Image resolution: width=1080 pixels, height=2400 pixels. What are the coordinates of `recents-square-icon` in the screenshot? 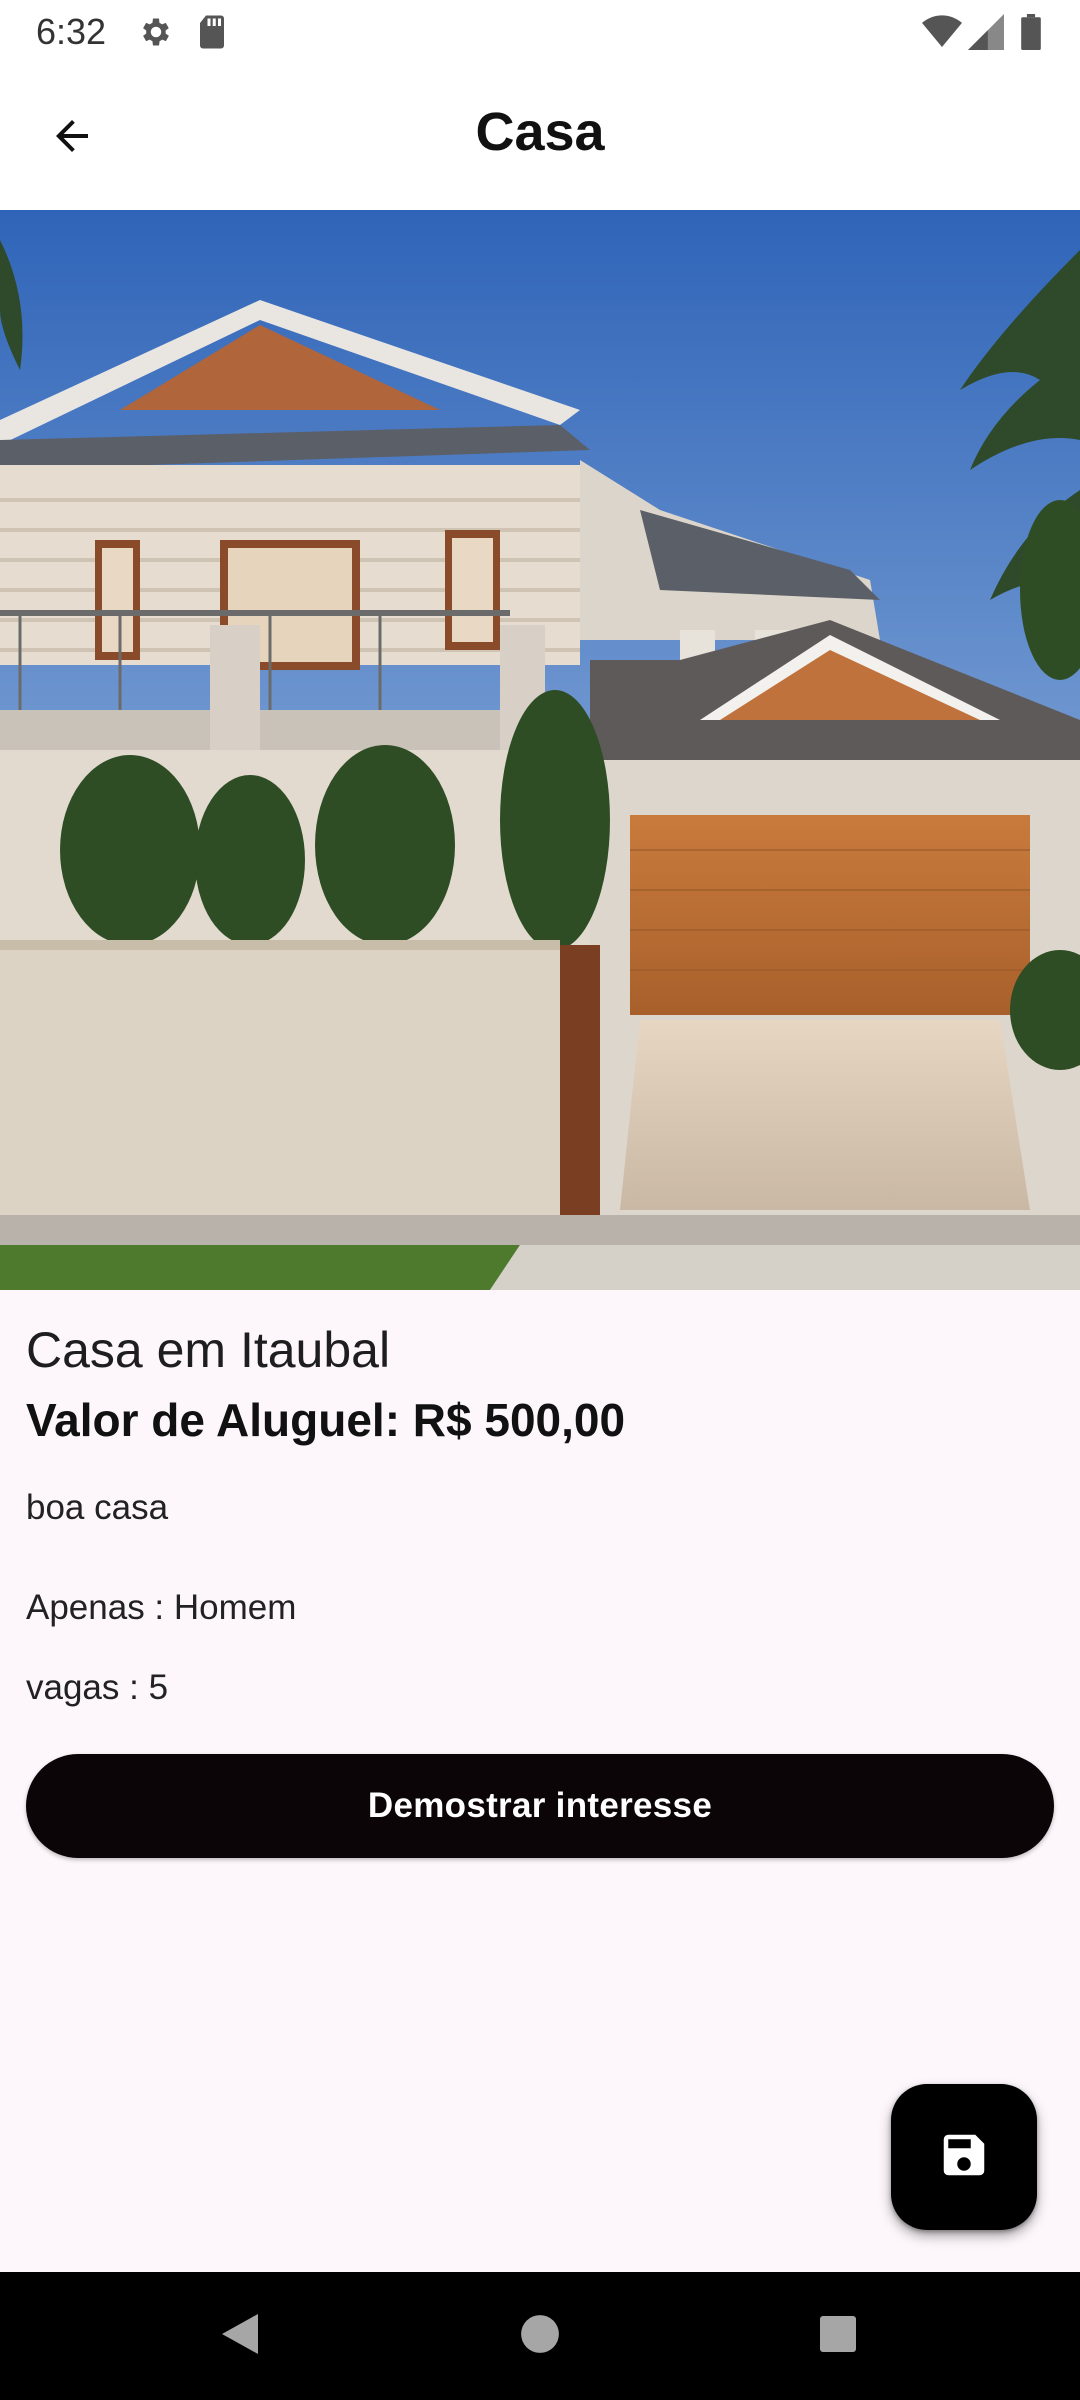 It's located at (838, 2336).